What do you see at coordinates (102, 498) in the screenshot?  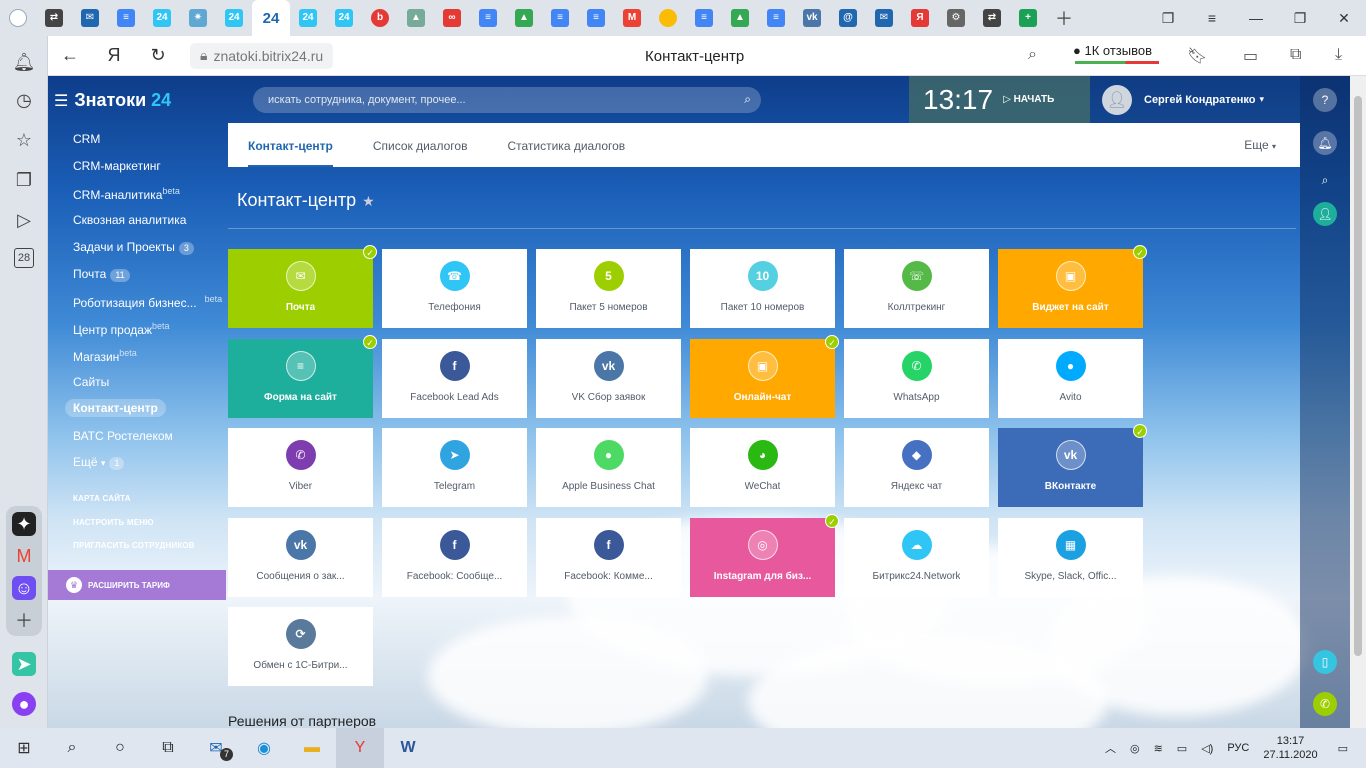 I see `sitemap-link: КАРТА САЙТА` at bounding box center [102, 498].